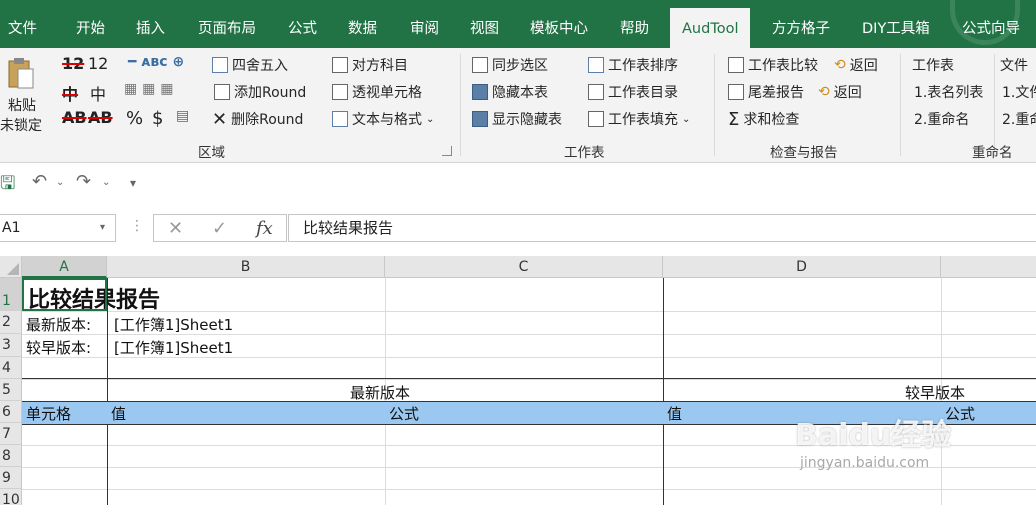 The height and width of the screenshot is (505, 1036). Describe the element at coordinates (634, 24) in the screenshot. I see `tab-help: 帮助` at that location.